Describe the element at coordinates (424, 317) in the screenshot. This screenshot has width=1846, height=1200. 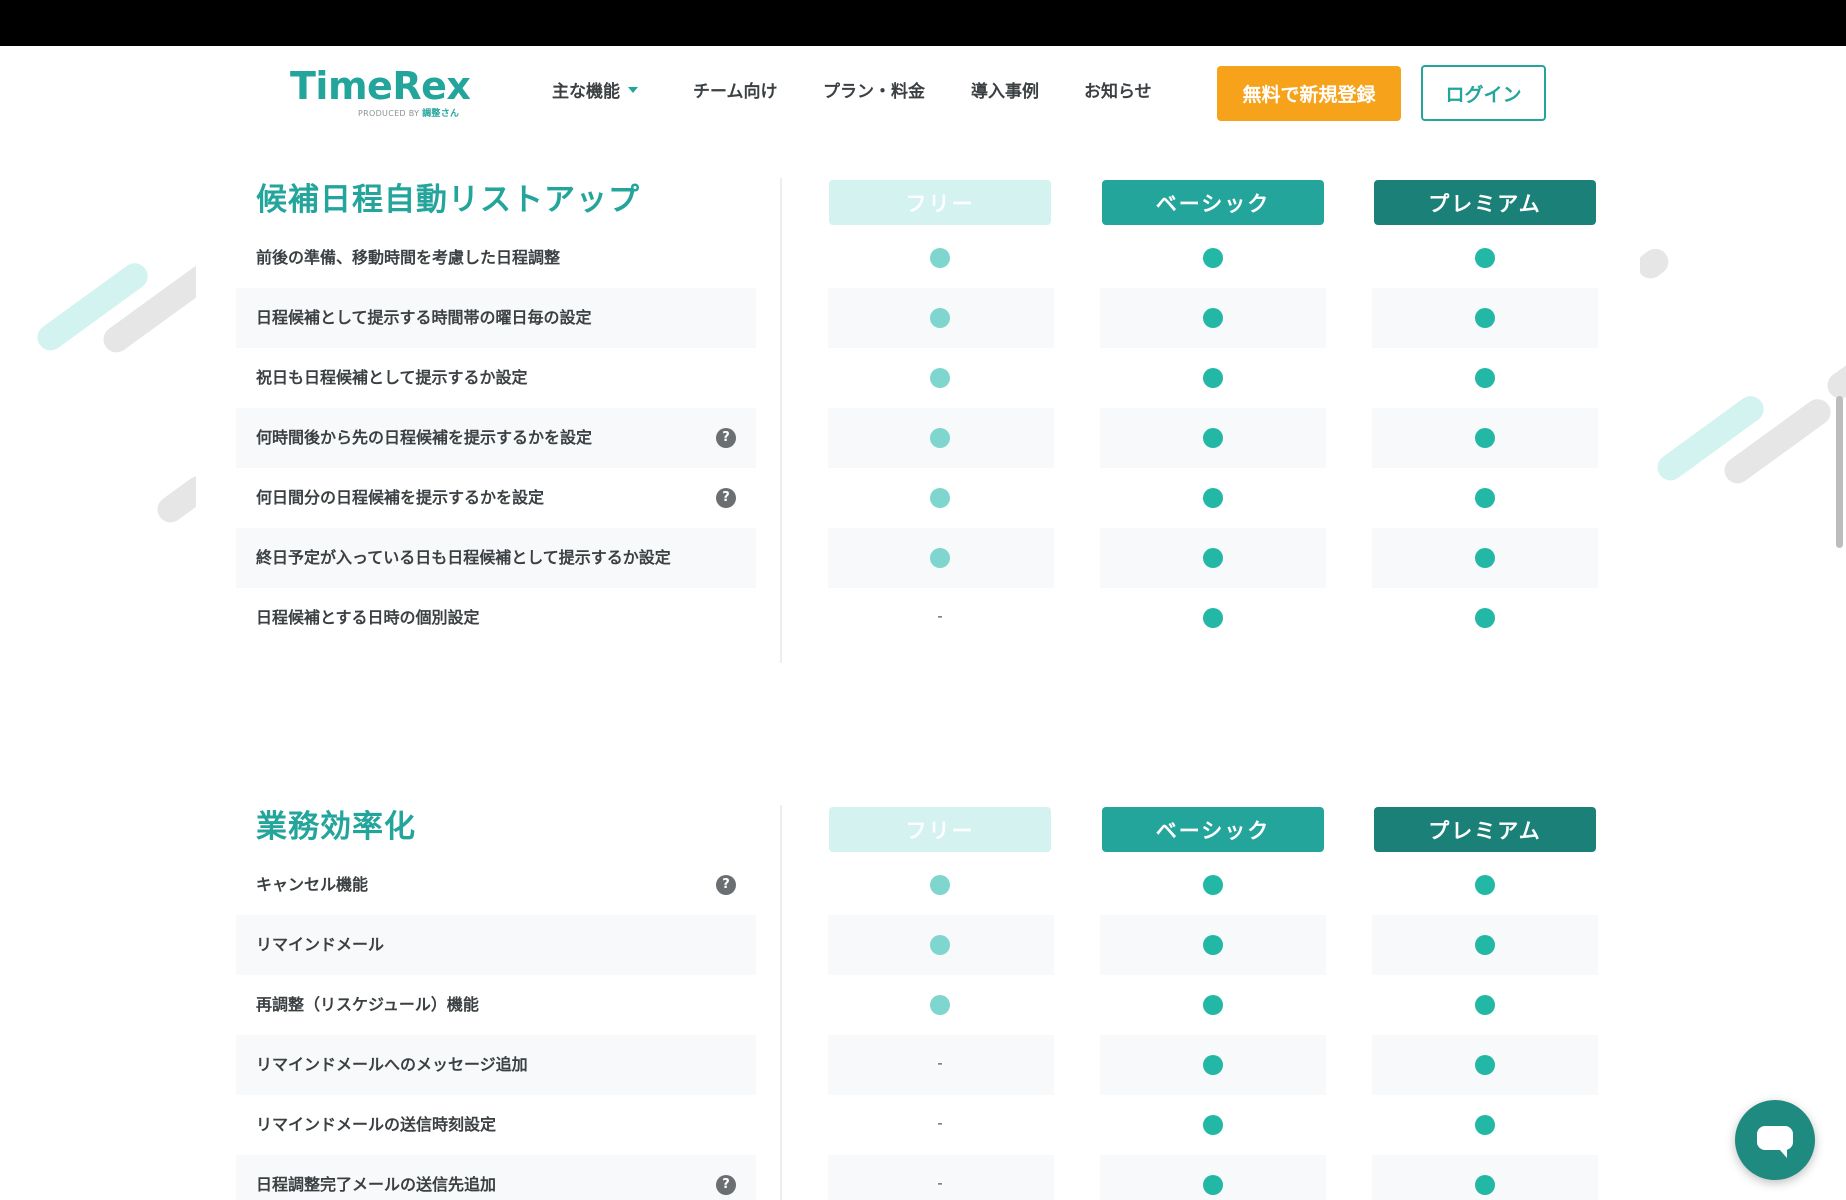
I see `feature-label: 日程候補として提示する時間帯の曜日毎の設定` at that location.